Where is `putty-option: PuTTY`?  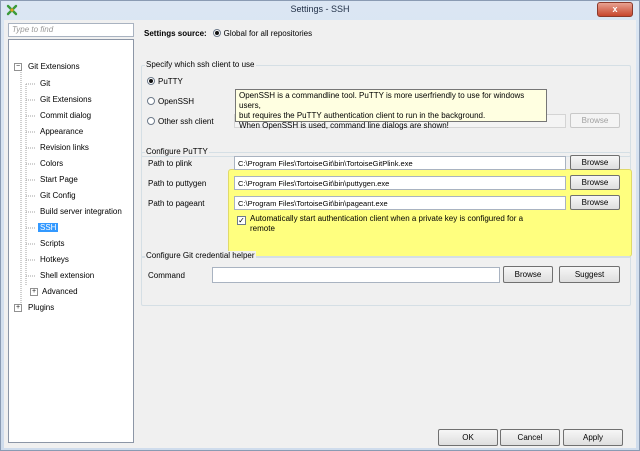
putty-option: PuTTY is located at coordinates (165, 81).